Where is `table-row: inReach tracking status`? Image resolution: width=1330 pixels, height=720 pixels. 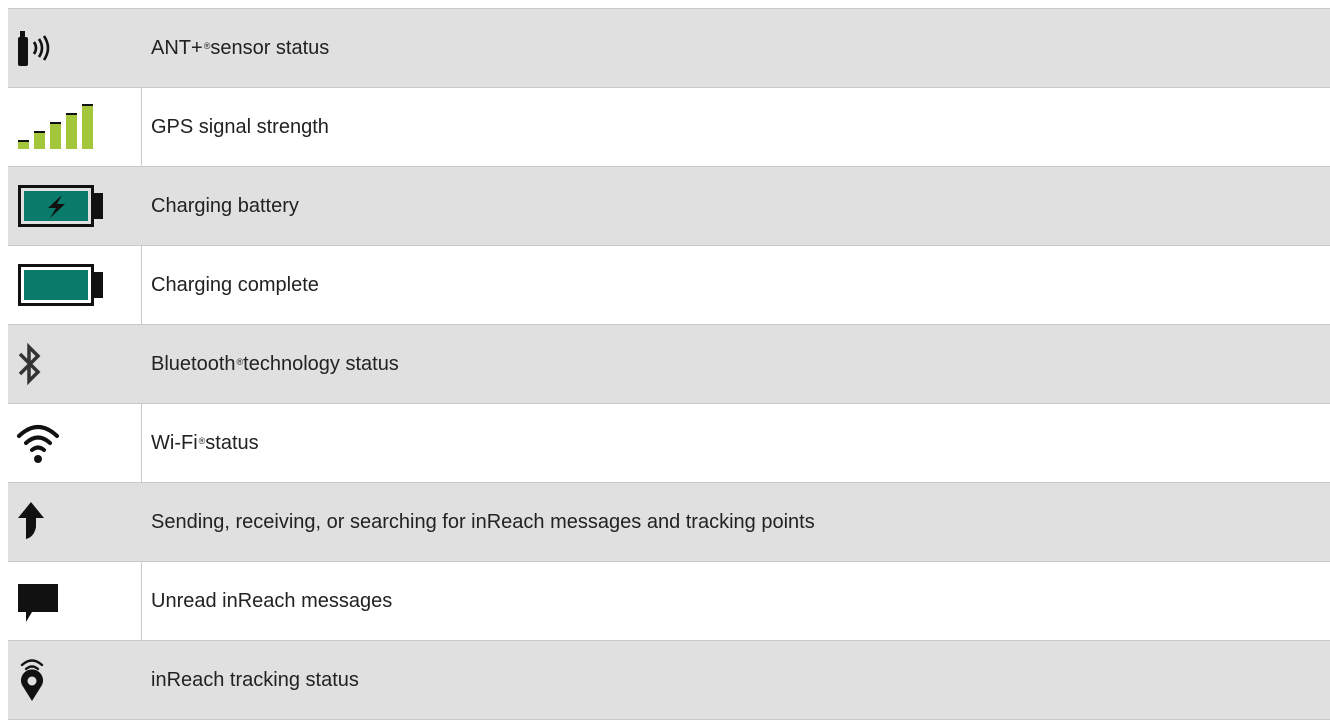 table-row: inReach tracking status is located at coordinates (669, 680).